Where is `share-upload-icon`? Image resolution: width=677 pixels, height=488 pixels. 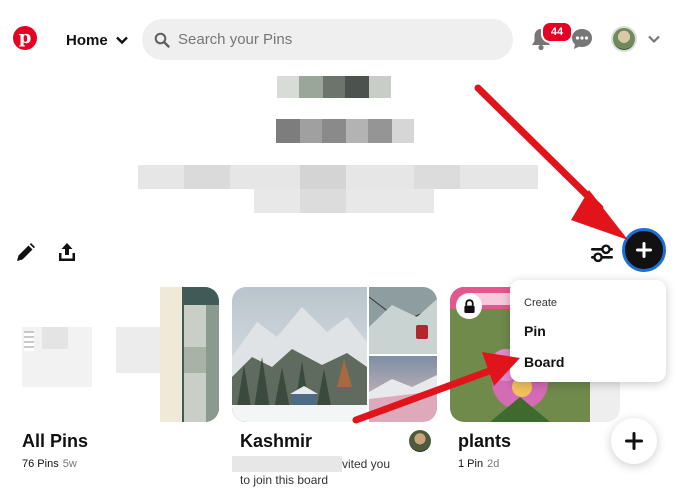
share-upload-icon is located at coordinates (67, 252).